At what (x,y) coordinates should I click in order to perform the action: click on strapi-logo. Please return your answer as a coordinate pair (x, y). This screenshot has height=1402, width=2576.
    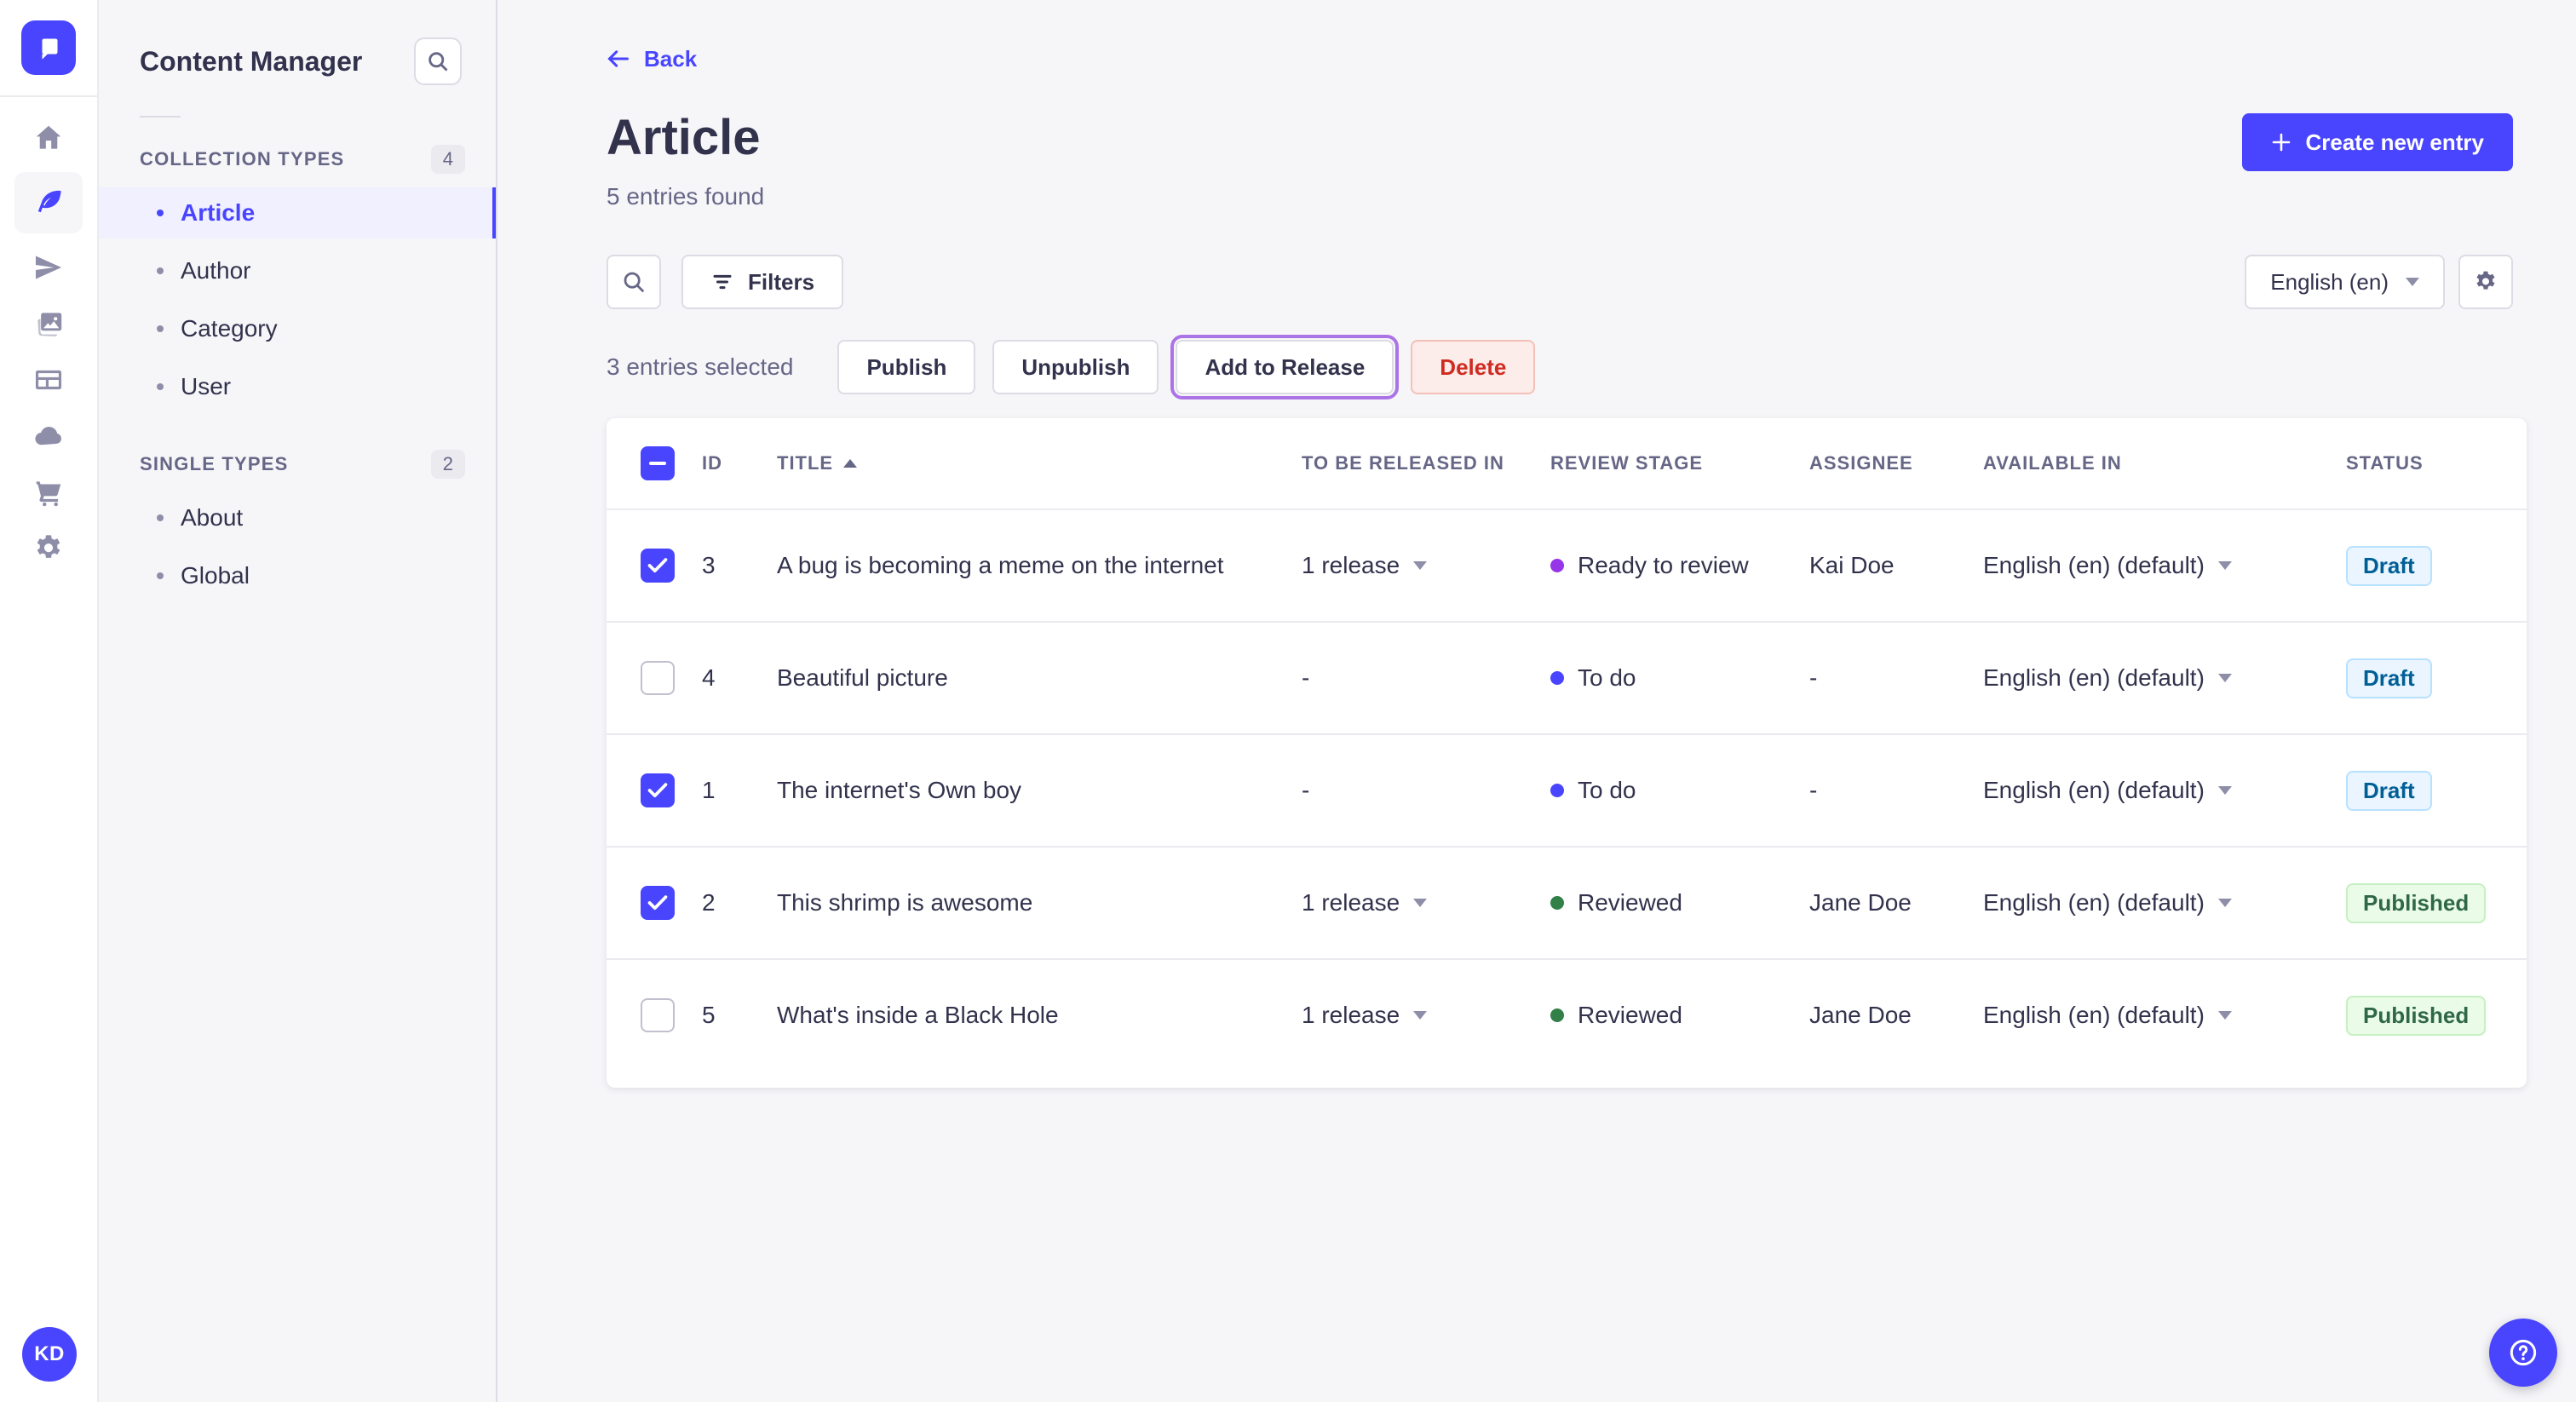
    Looking at the image, I should click on (49, 47).